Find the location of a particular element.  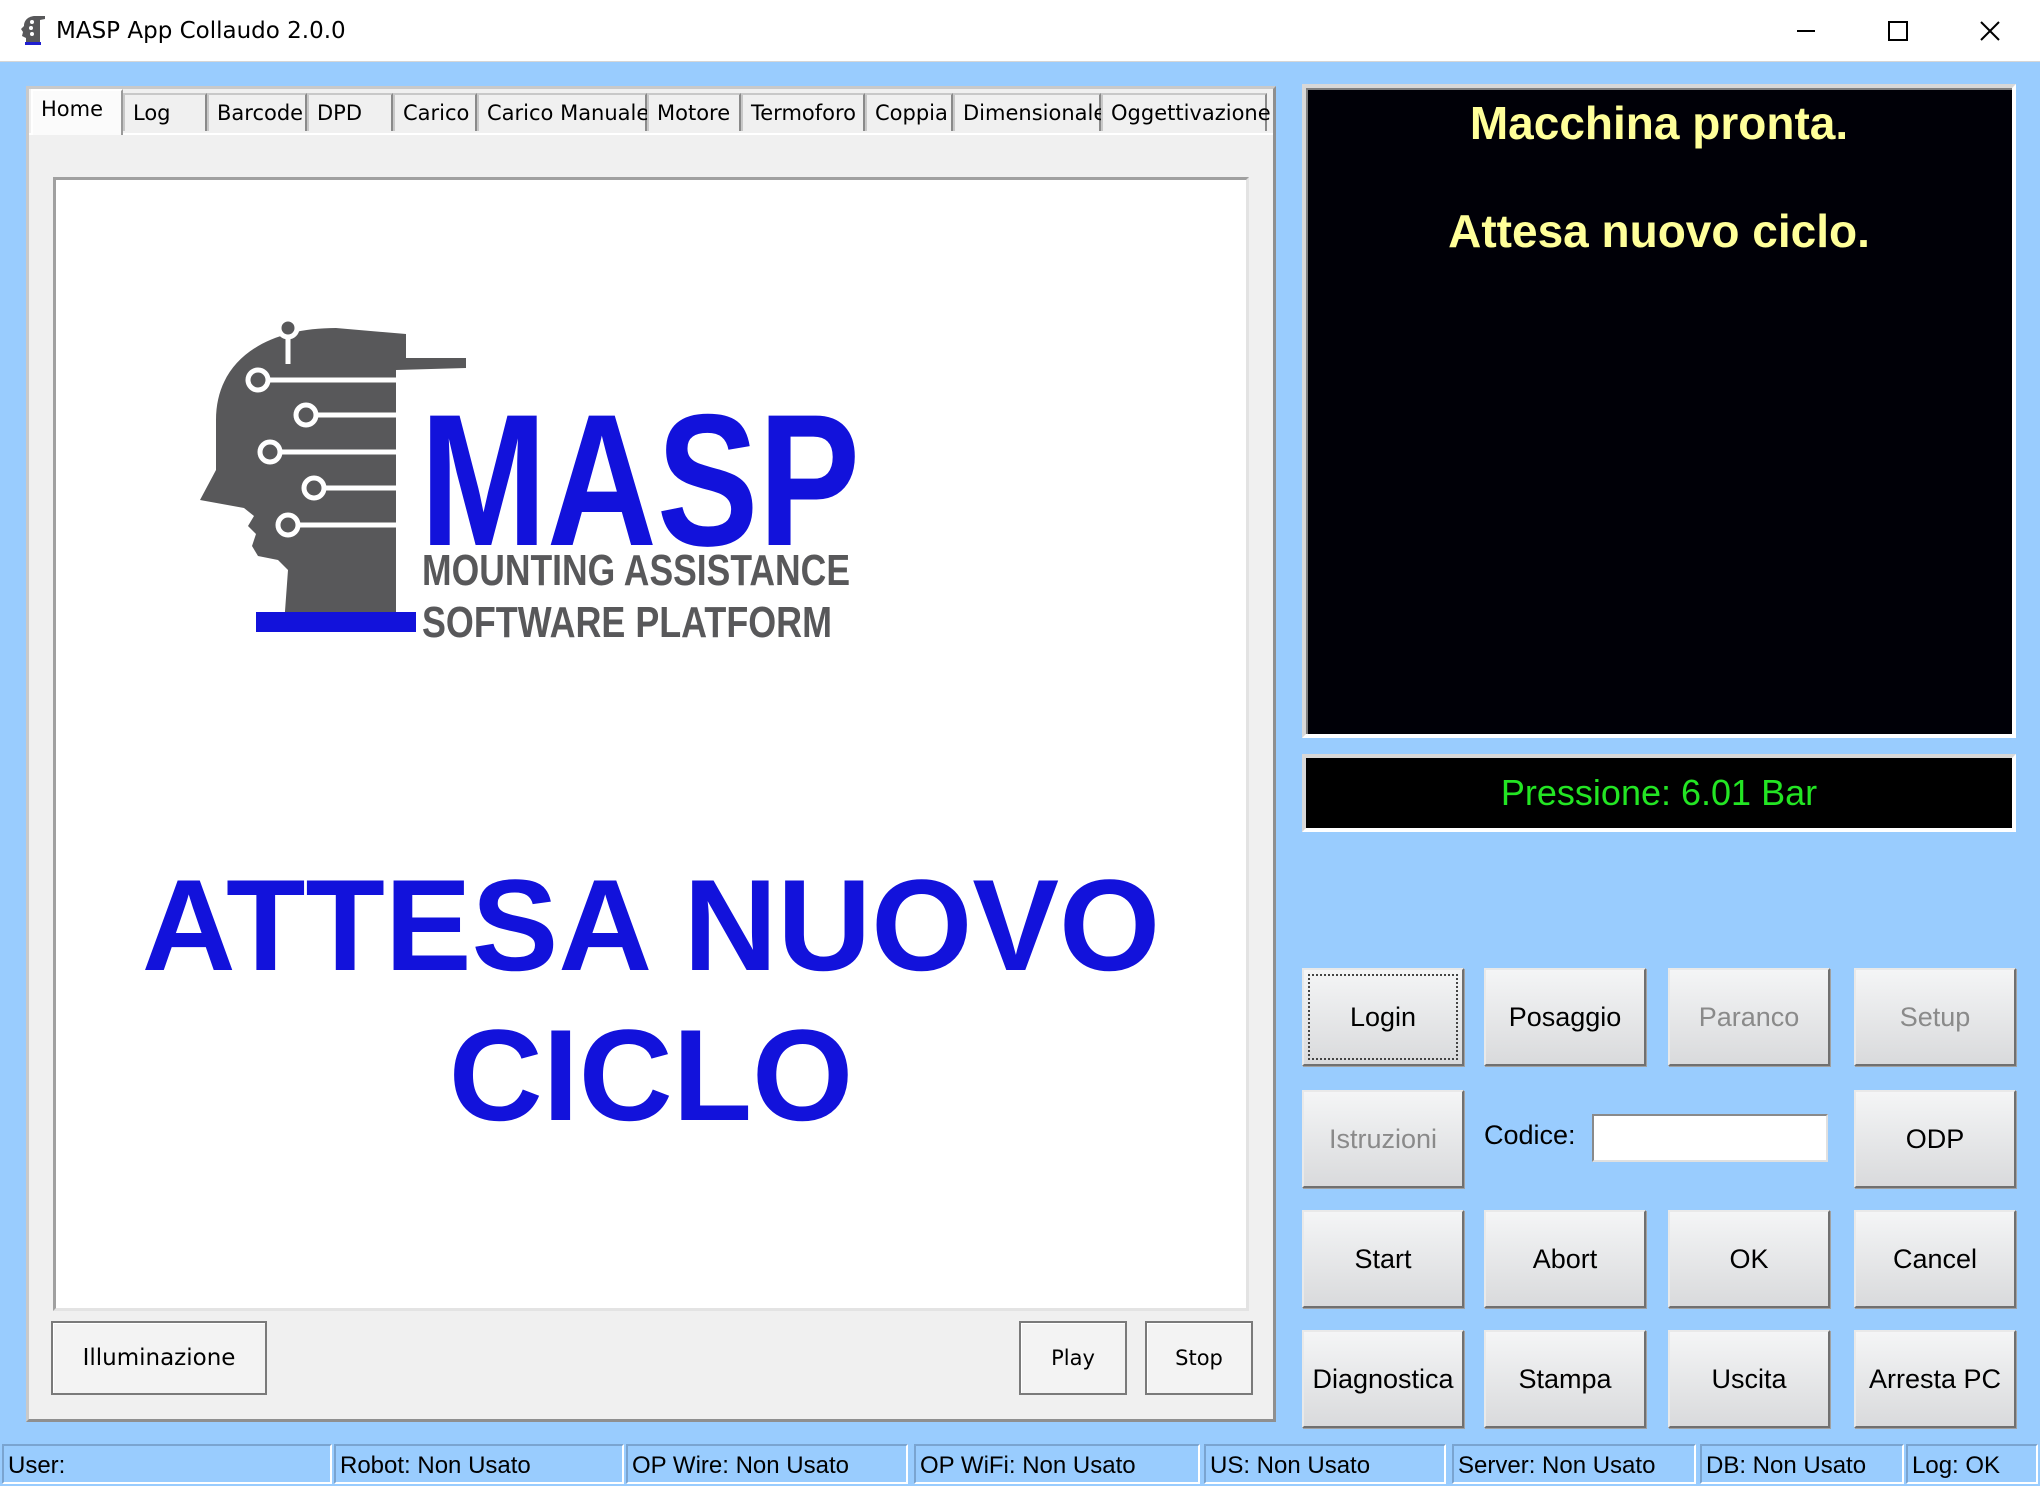

close-button is located at coordinates (1990, 31).